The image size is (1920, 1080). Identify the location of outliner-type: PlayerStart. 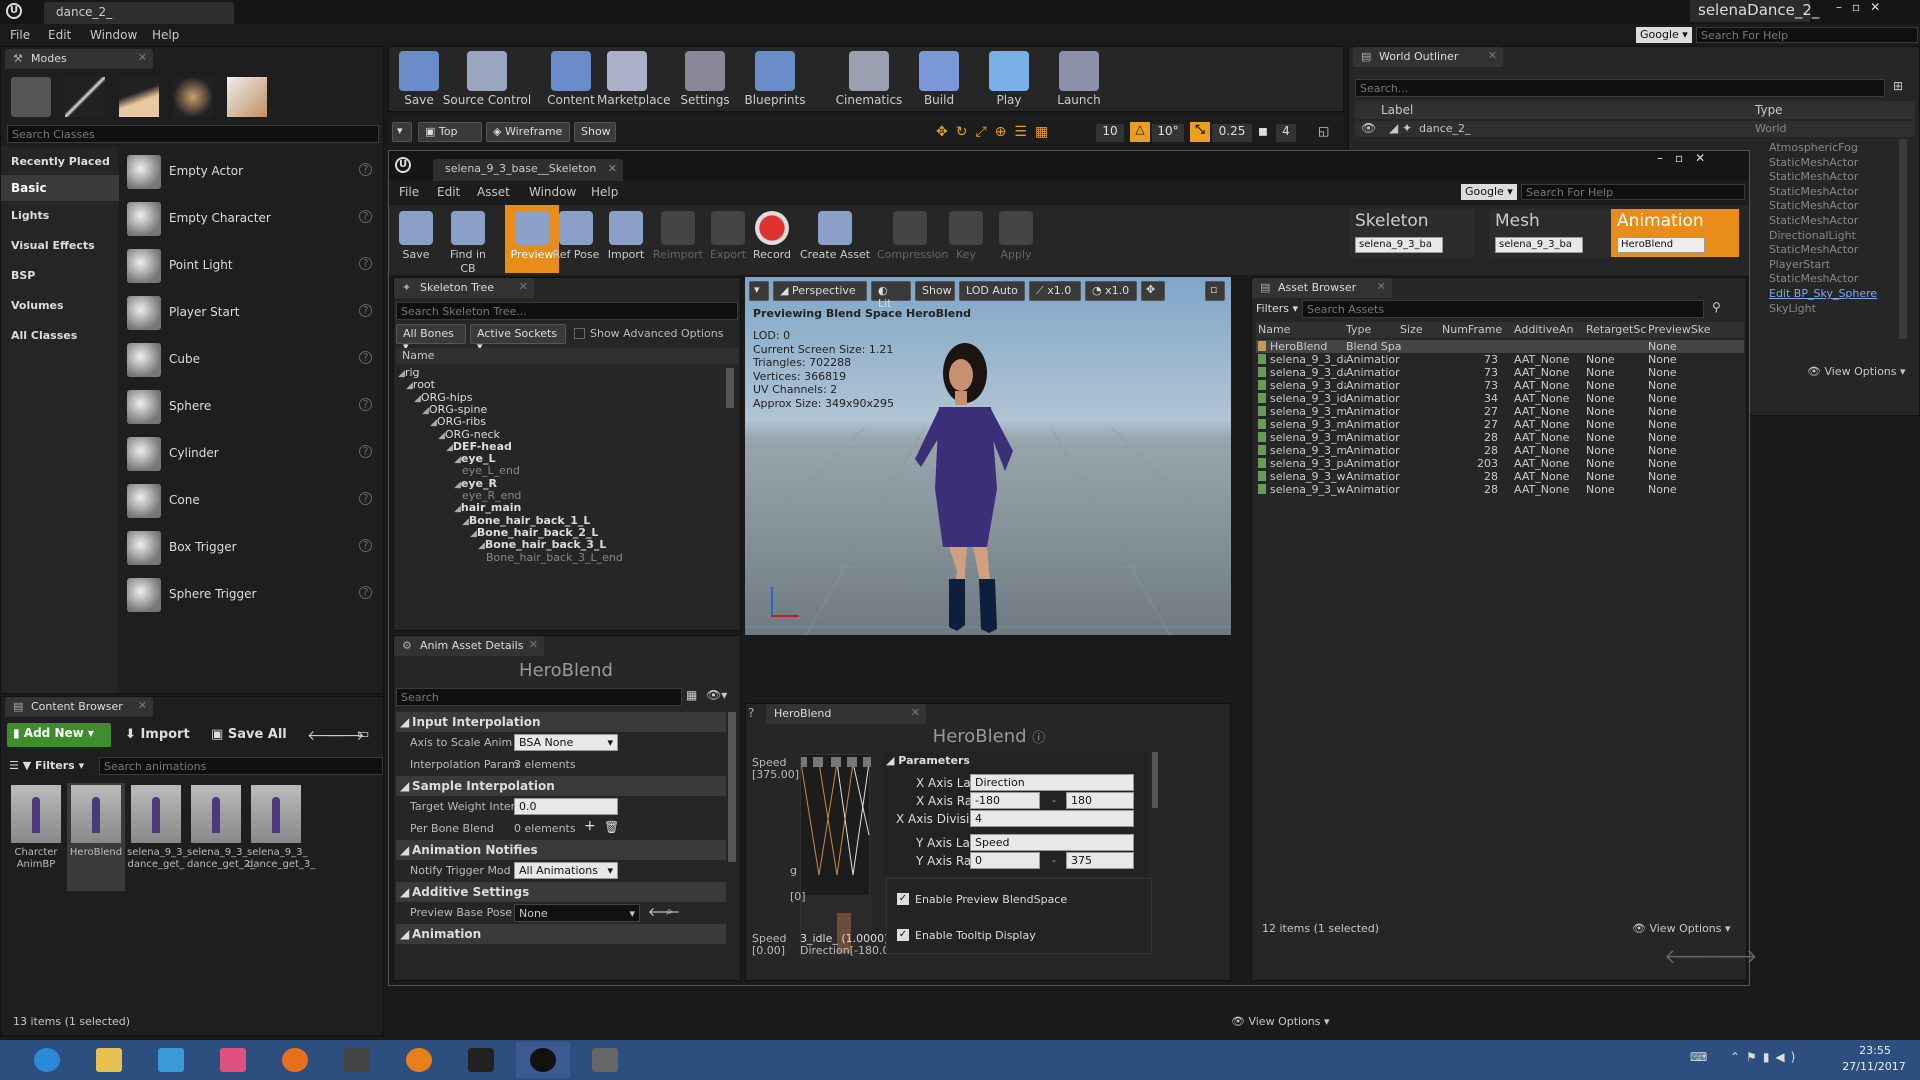
(1834, 264).